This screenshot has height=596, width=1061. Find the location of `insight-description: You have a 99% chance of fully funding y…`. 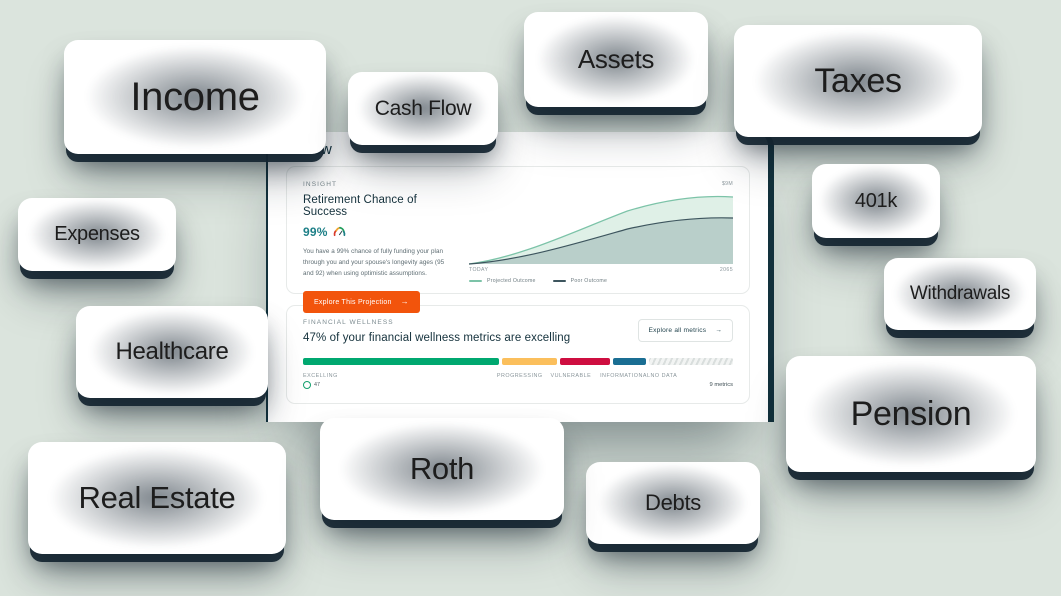

insight-description: You have a 99% chance of fully funding y… is located at coordinates (374, 263).